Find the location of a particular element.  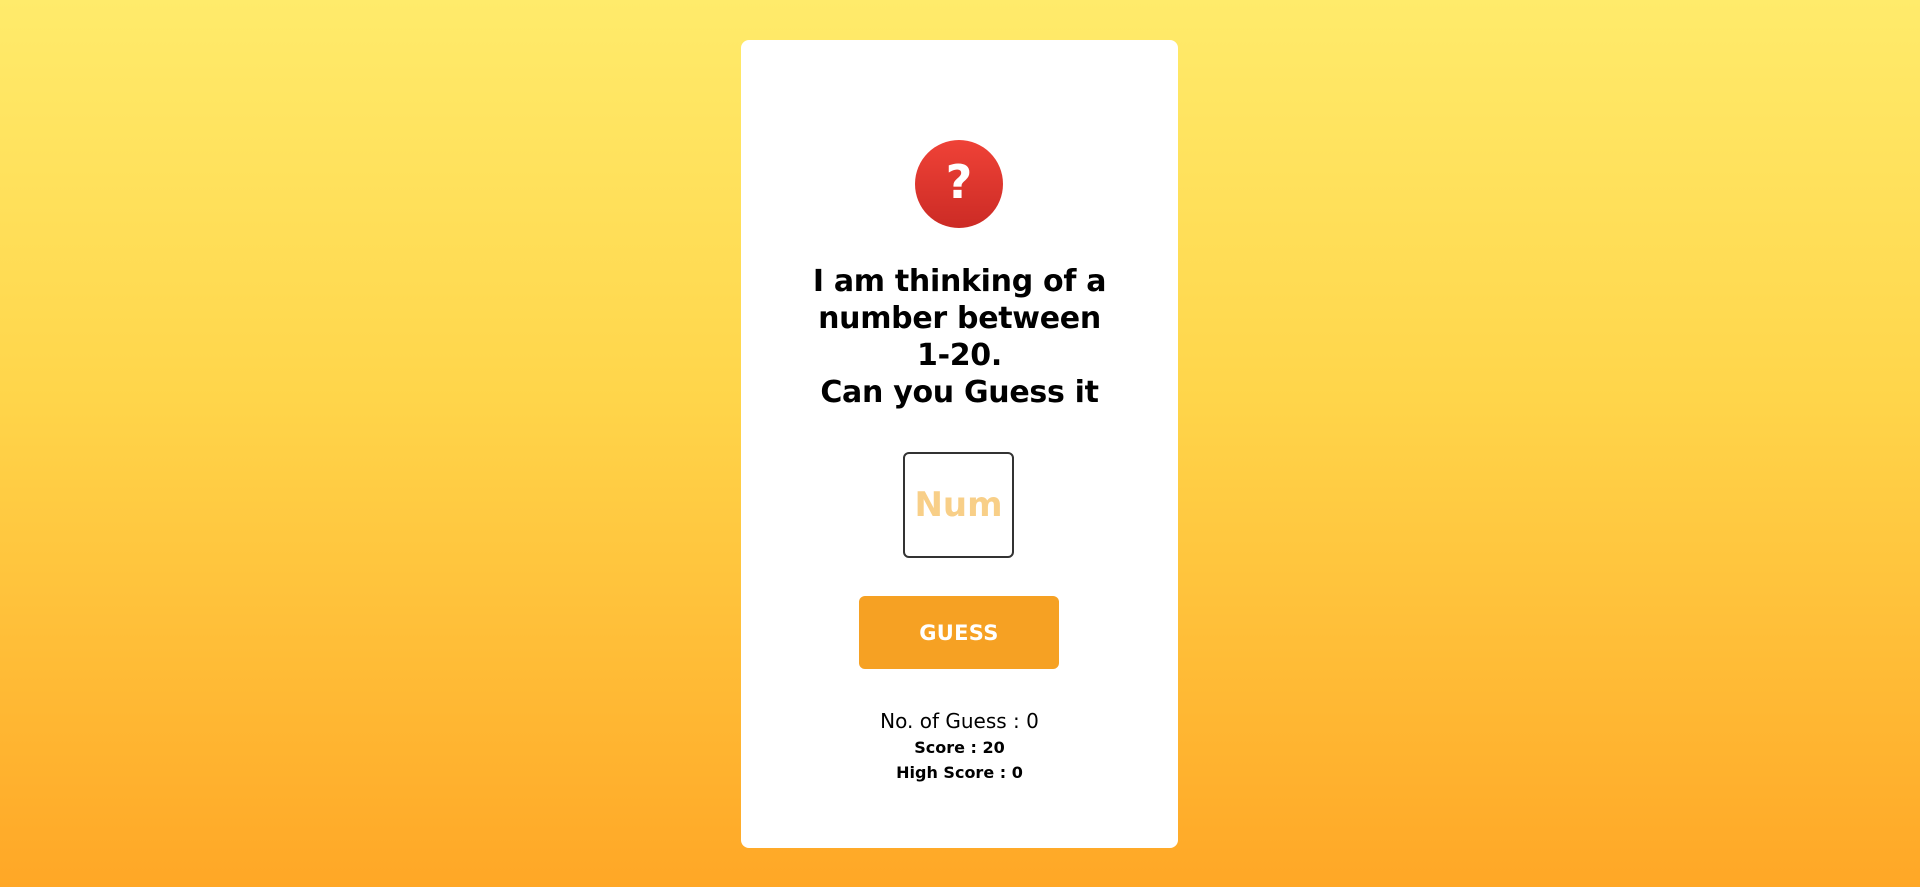

question-mark-icon: ? is located at coordinates (959, 184).